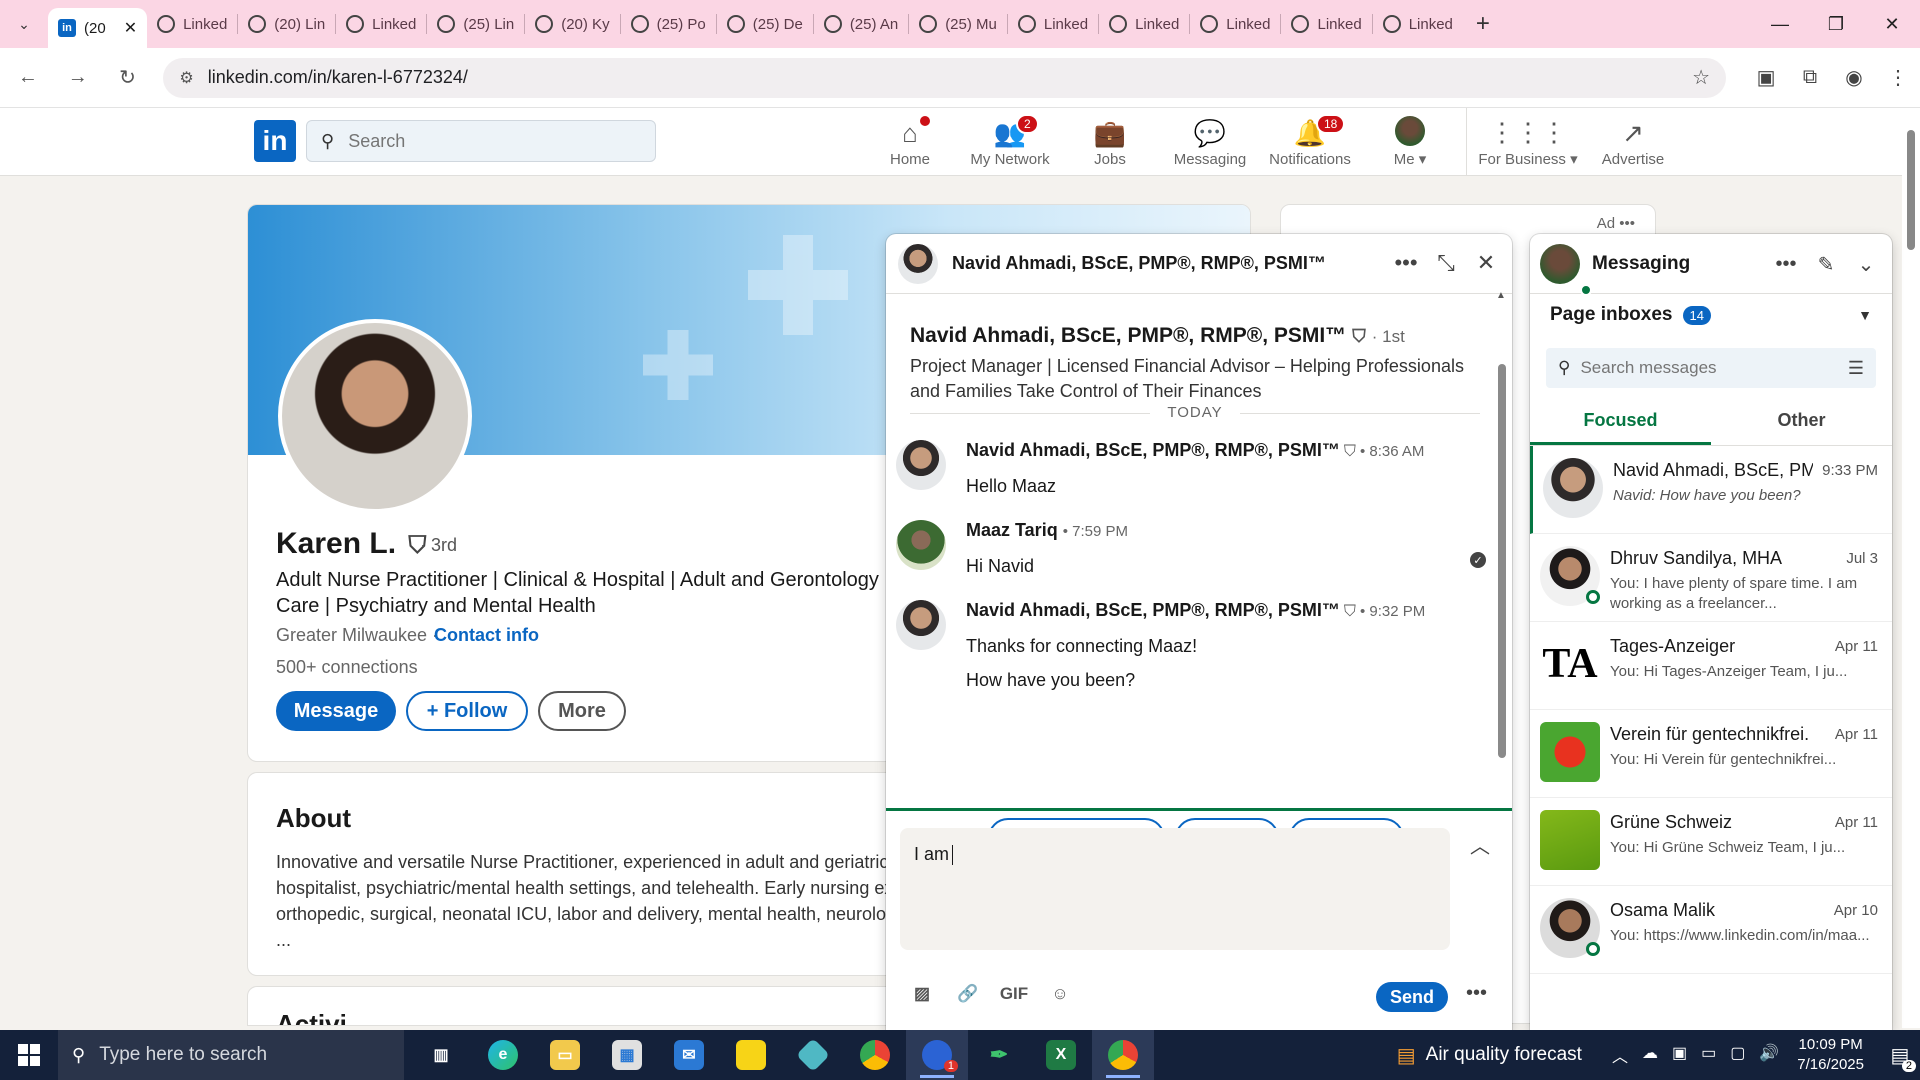  What do you see at coordinates (1641, 264) in the screenshot?
I see `messaging-title: Messaging` at bounding box center [1641, 264].